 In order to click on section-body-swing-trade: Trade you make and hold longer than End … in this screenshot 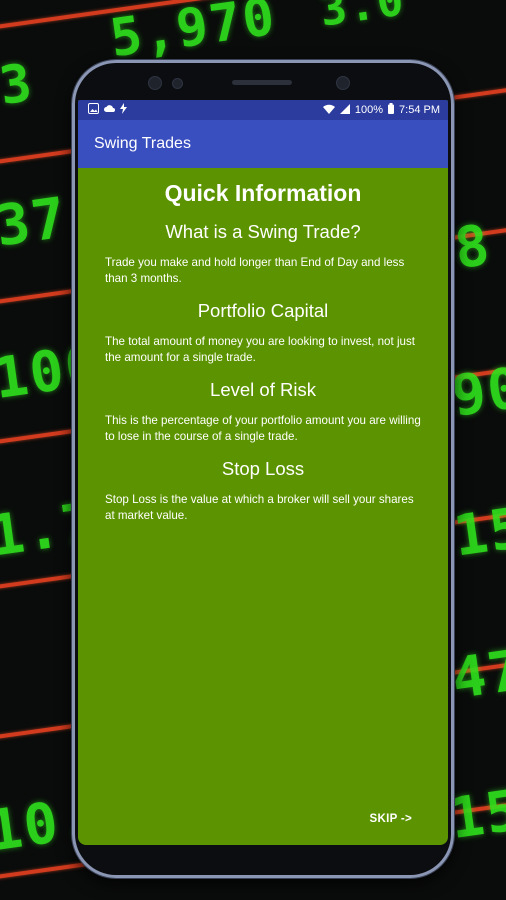, I will do `click(255, 270)`.